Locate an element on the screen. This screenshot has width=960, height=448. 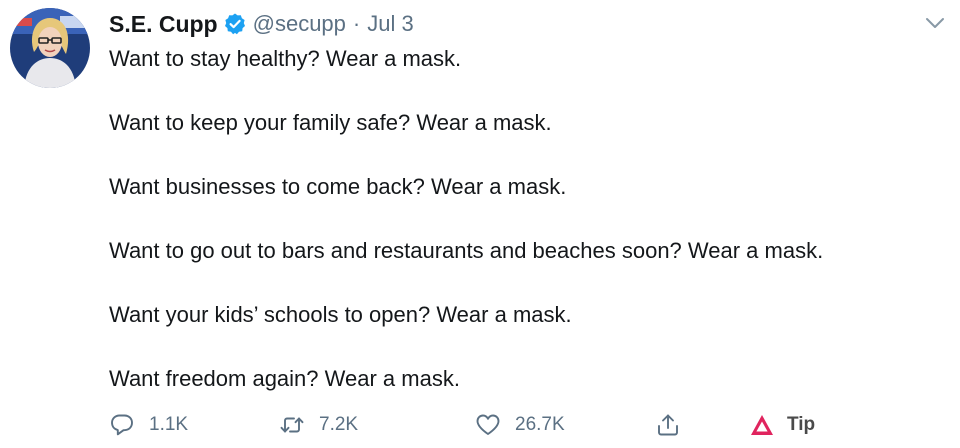
tip-button: Tip is located at coordinates (782, 425).